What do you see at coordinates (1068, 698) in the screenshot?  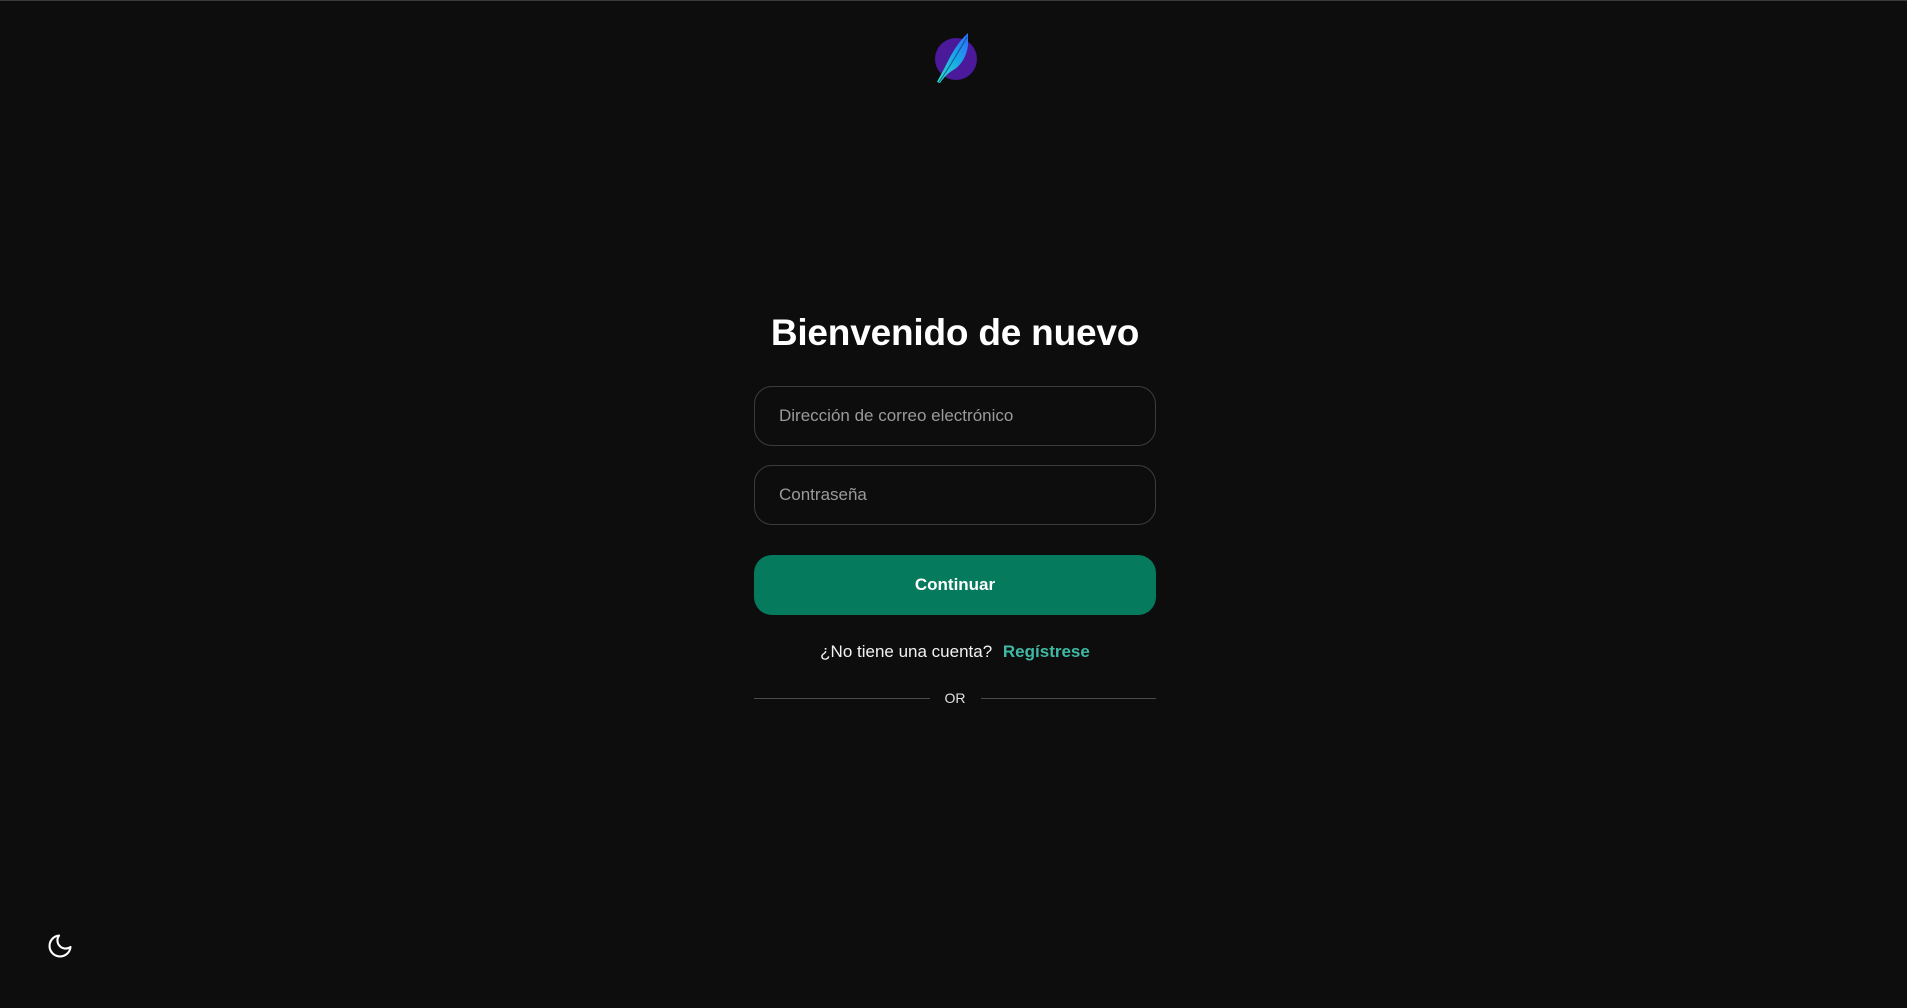 I see `divider-line-right` at bounding box center [1068, 698].